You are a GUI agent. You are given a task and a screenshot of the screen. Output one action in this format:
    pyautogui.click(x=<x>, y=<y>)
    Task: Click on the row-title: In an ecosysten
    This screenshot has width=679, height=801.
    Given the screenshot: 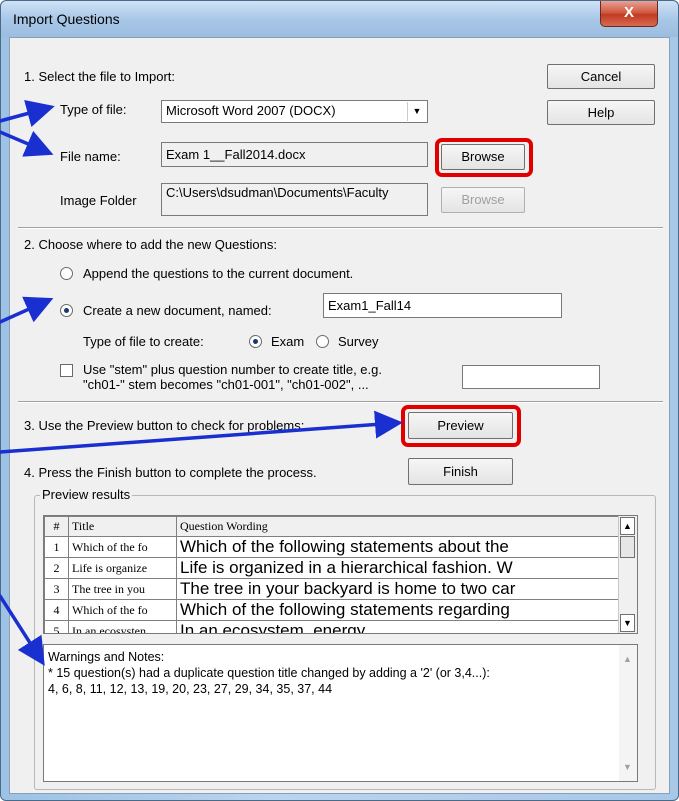 What is the action you would take?
    pyautogui.click(x=122, y=626)
    